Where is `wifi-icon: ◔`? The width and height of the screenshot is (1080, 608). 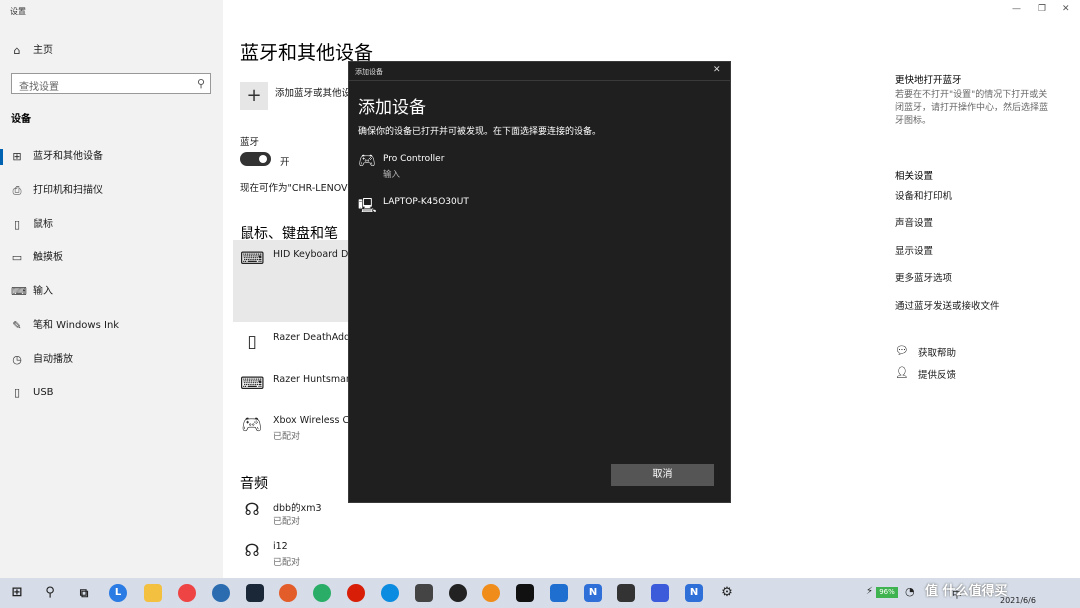
wifi-icon: ◔ is located at coordinates (910, 591).